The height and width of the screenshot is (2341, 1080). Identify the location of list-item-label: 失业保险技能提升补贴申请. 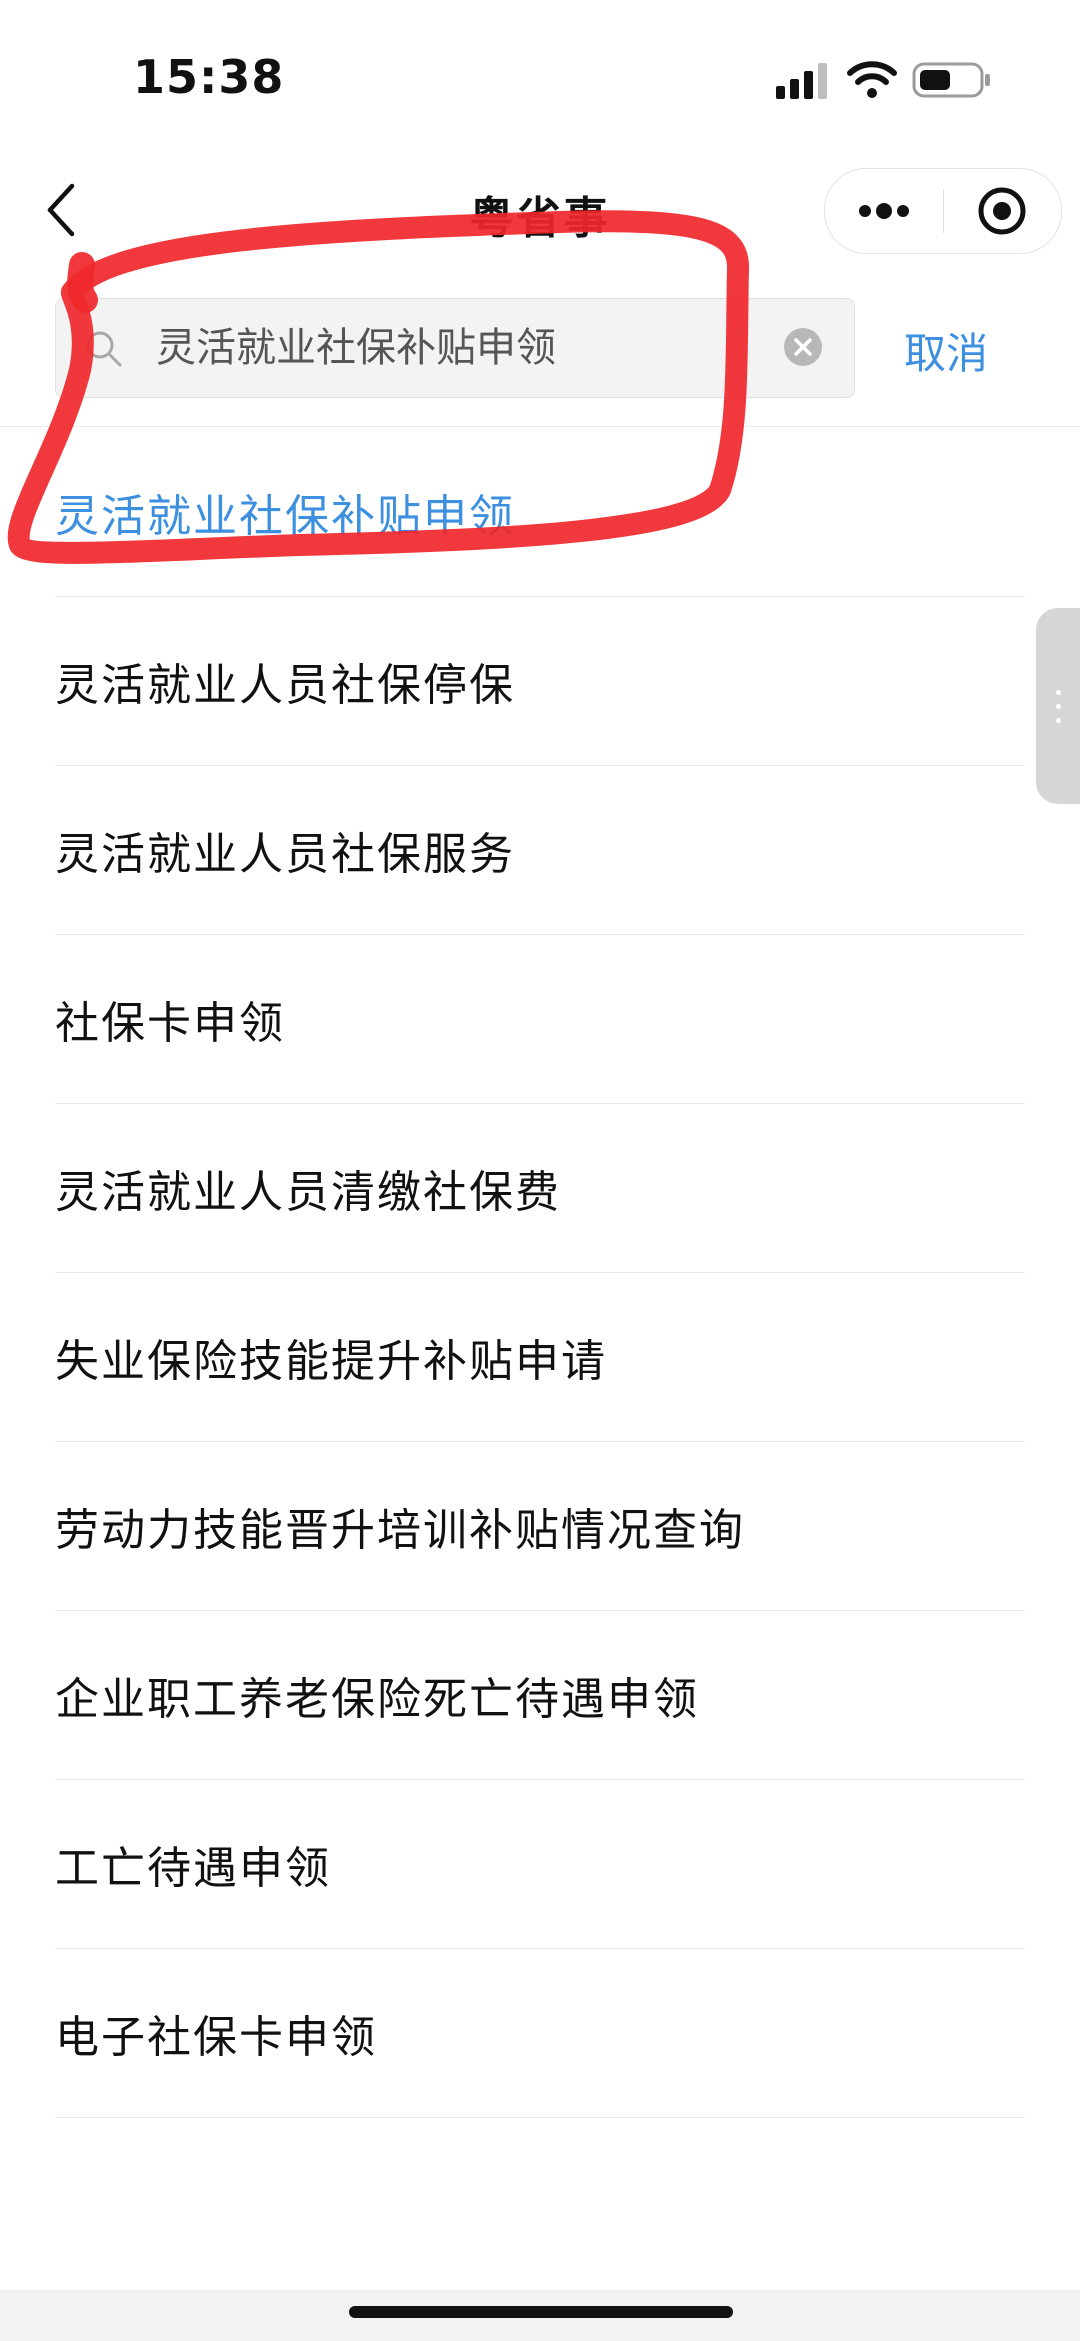
(331, 1361).